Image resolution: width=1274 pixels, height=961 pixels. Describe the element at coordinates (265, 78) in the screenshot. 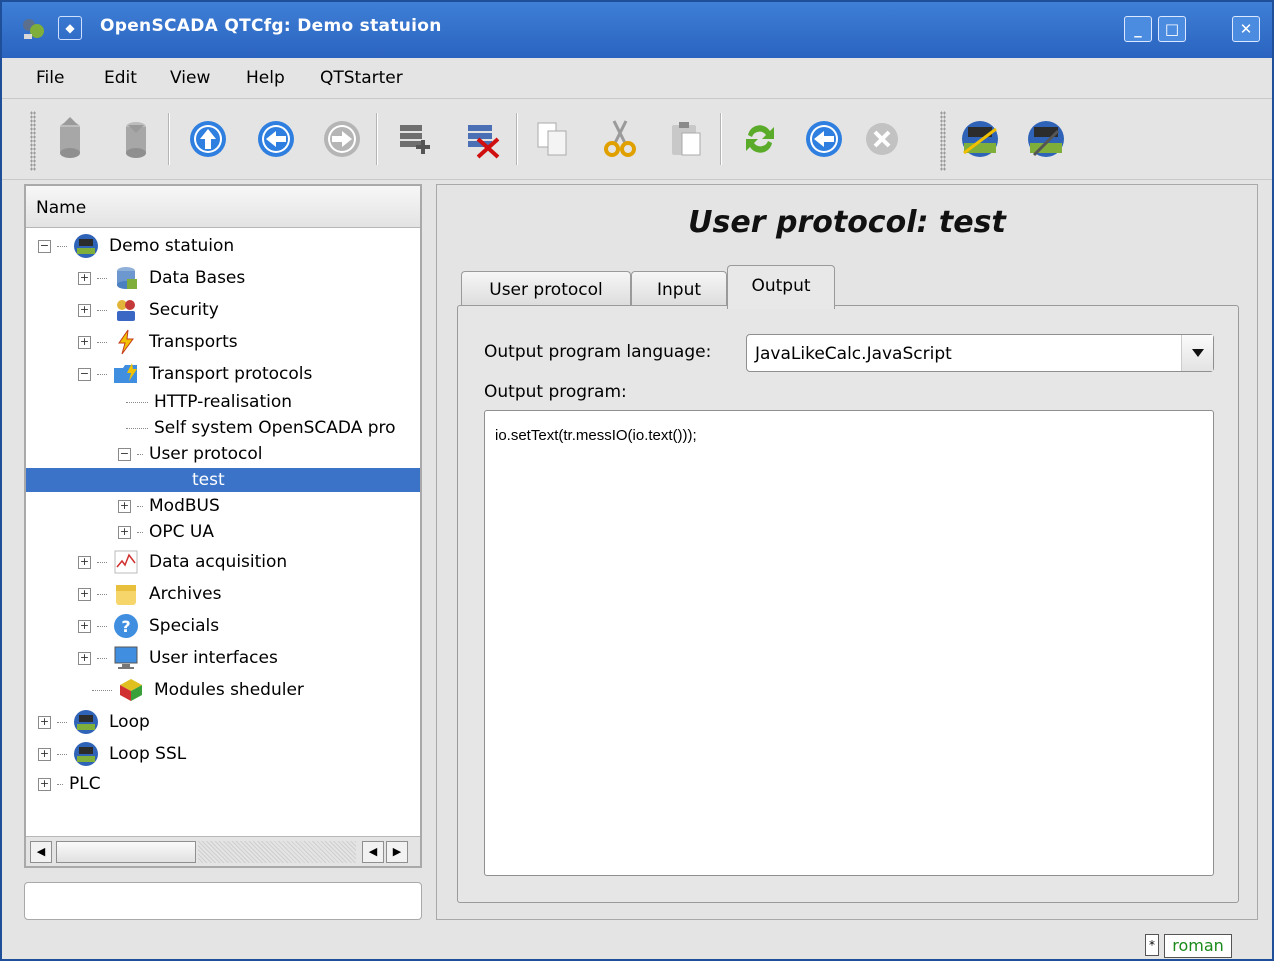

I see `menu-help: Help` at that location.